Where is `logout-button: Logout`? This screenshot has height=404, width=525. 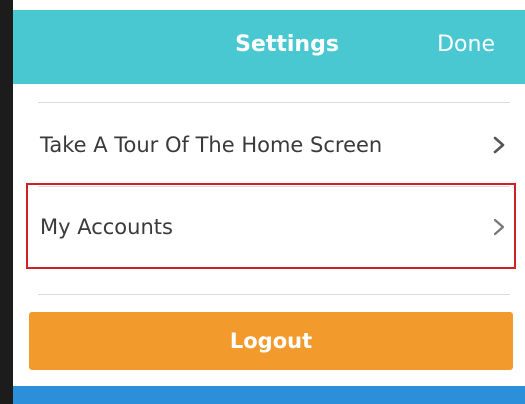 logout-button: Logout is located at coordinates (271, 341).